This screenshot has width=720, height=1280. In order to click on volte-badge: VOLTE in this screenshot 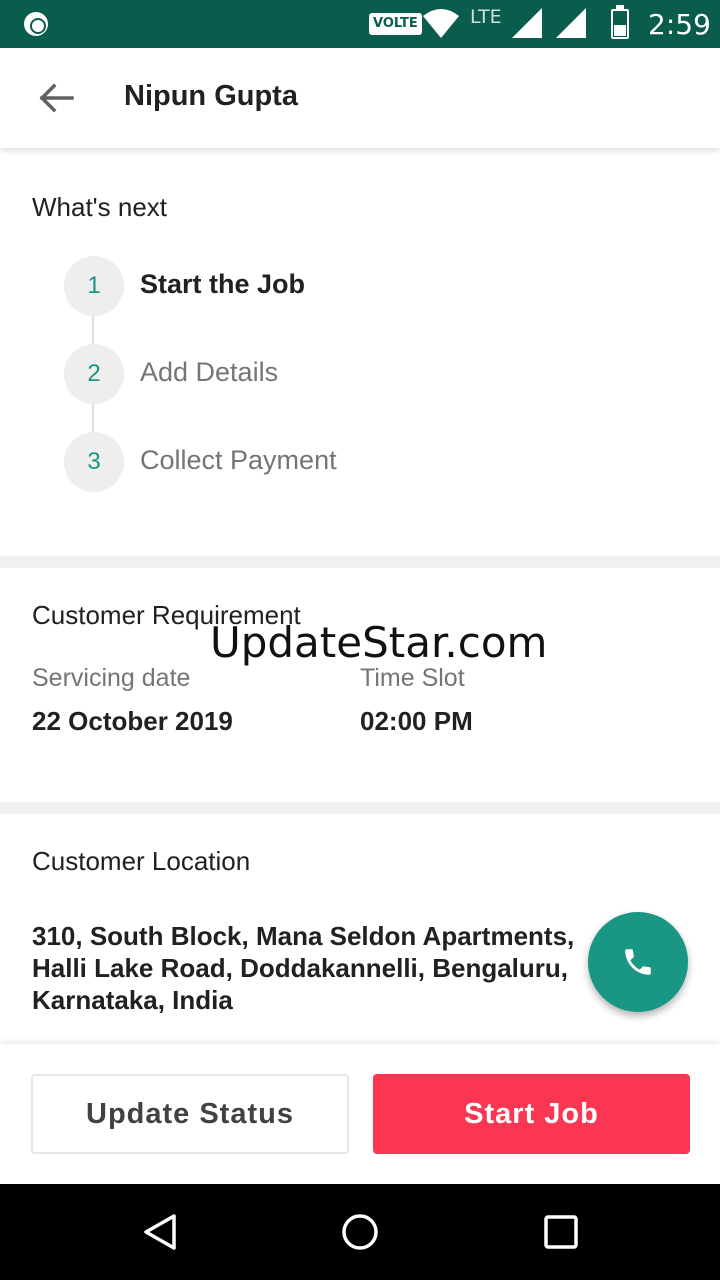, I will do `click(395, 24)`.